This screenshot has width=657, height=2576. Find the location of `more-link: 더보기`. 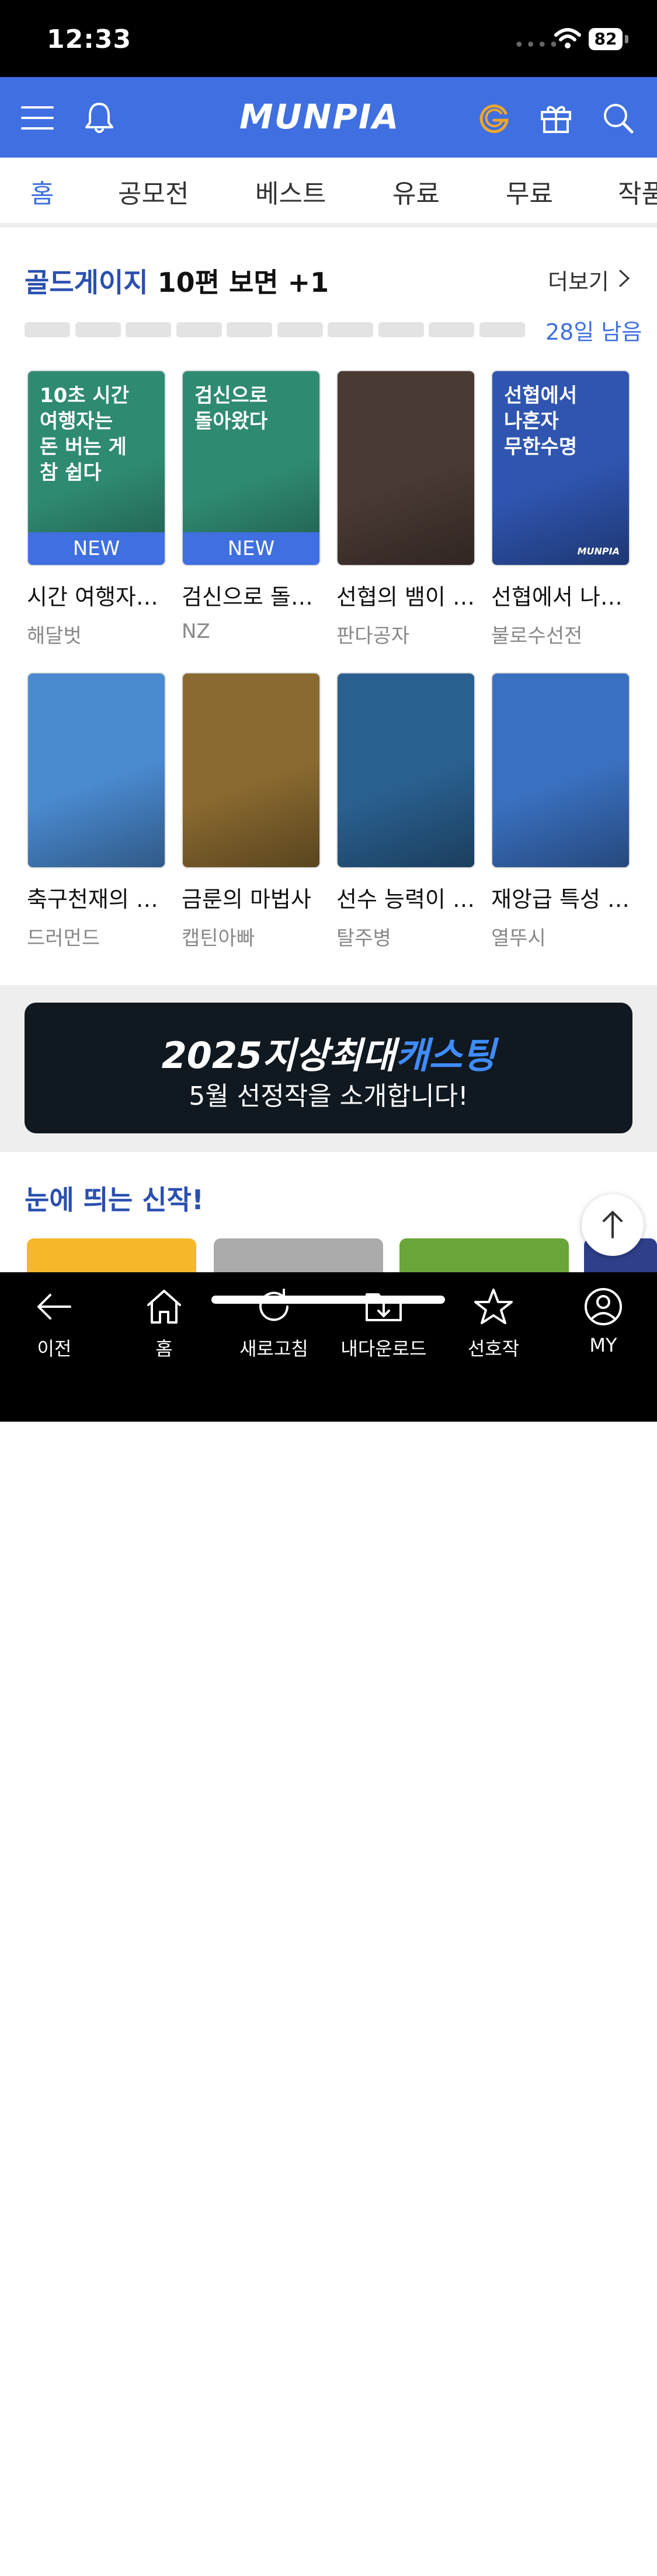

more-link: 더보기 is located at coordinates (578, 280).